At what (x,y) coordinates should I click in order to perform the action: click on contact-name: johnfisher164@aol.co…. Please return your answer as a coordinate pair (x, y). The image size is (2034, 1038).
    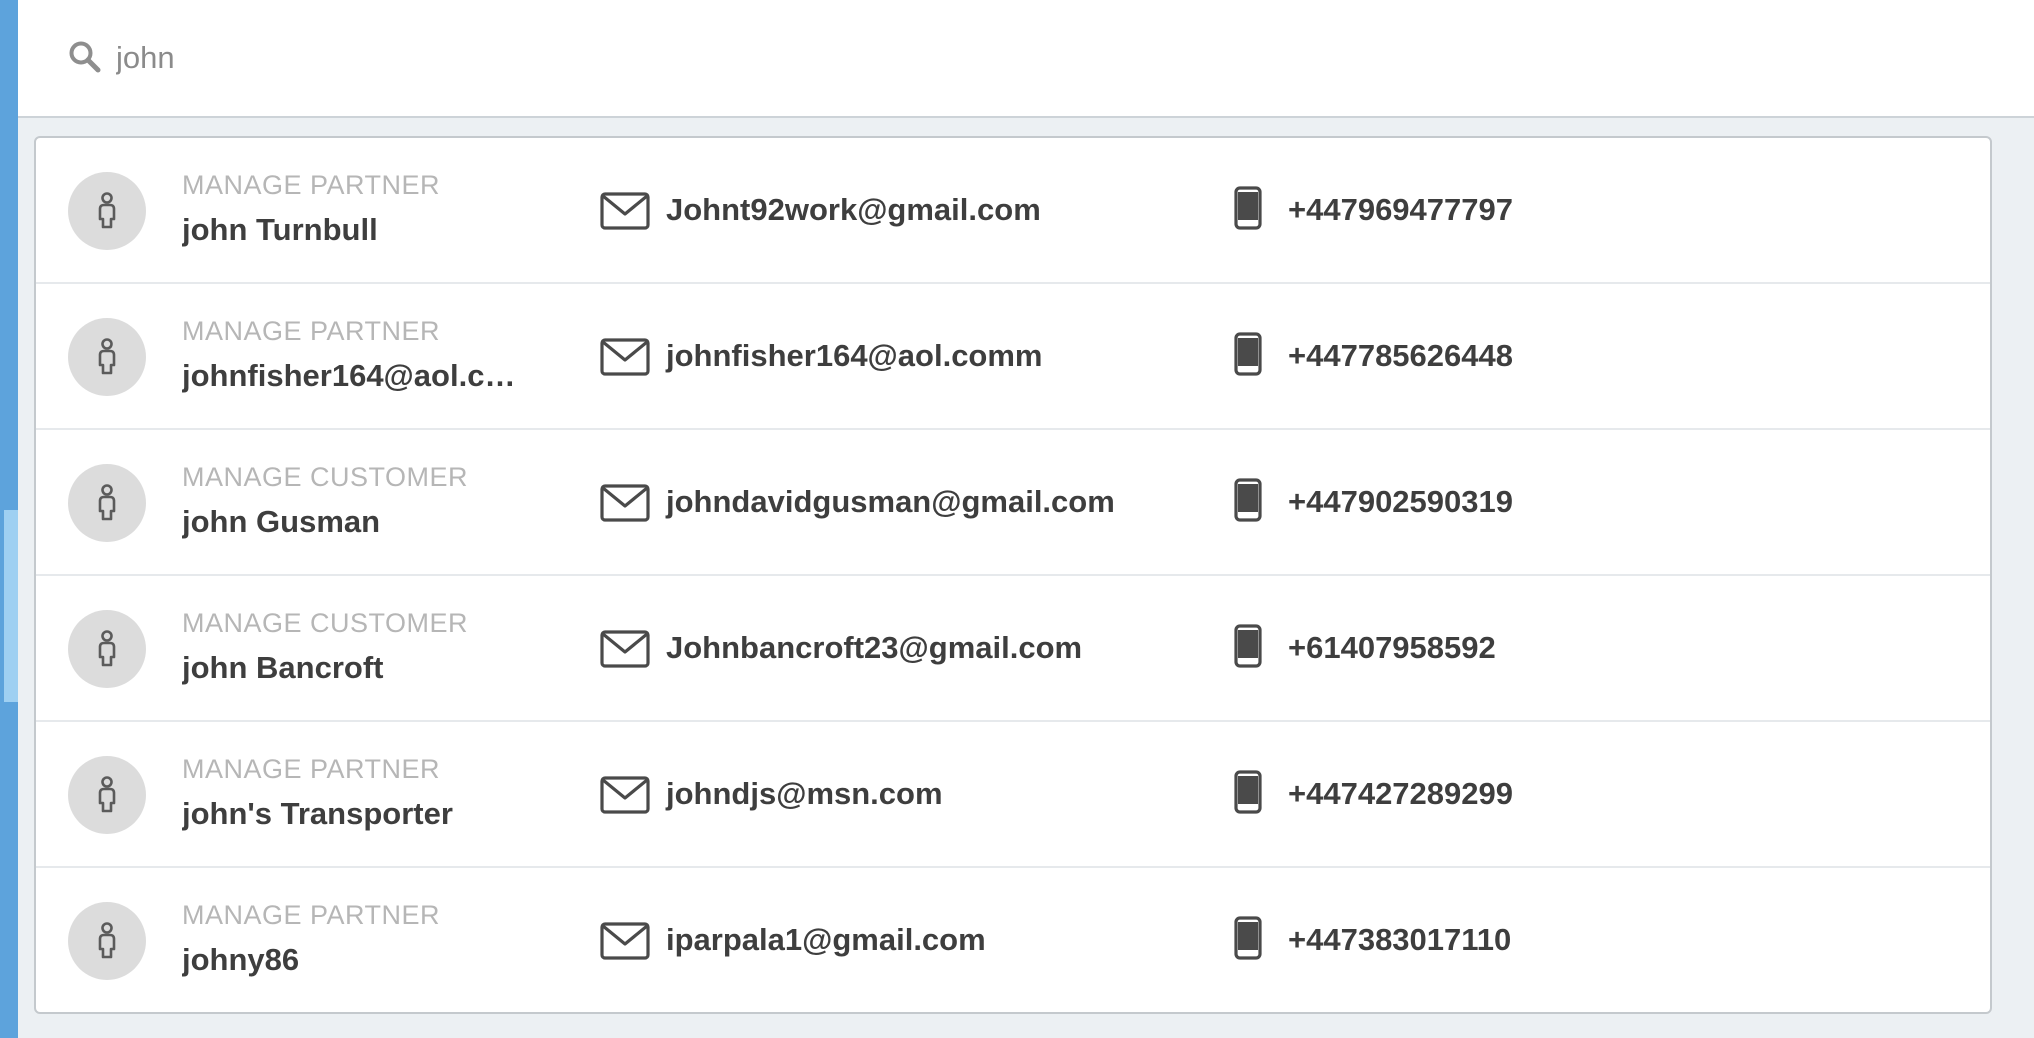
    Looking at the image, I should click on (357, 375).